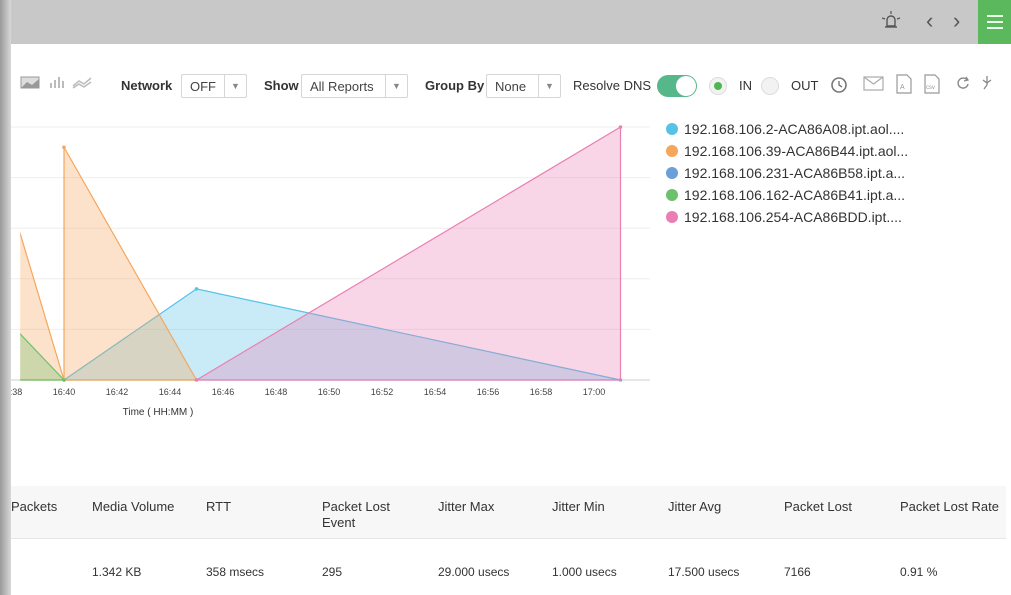 This screenshot has height=595, width=1011. What do you see at coordinates (818, 507) in the screenshot?
I see `col-header-packet-lost: Packet Lost` at bounding box center [818, 507].